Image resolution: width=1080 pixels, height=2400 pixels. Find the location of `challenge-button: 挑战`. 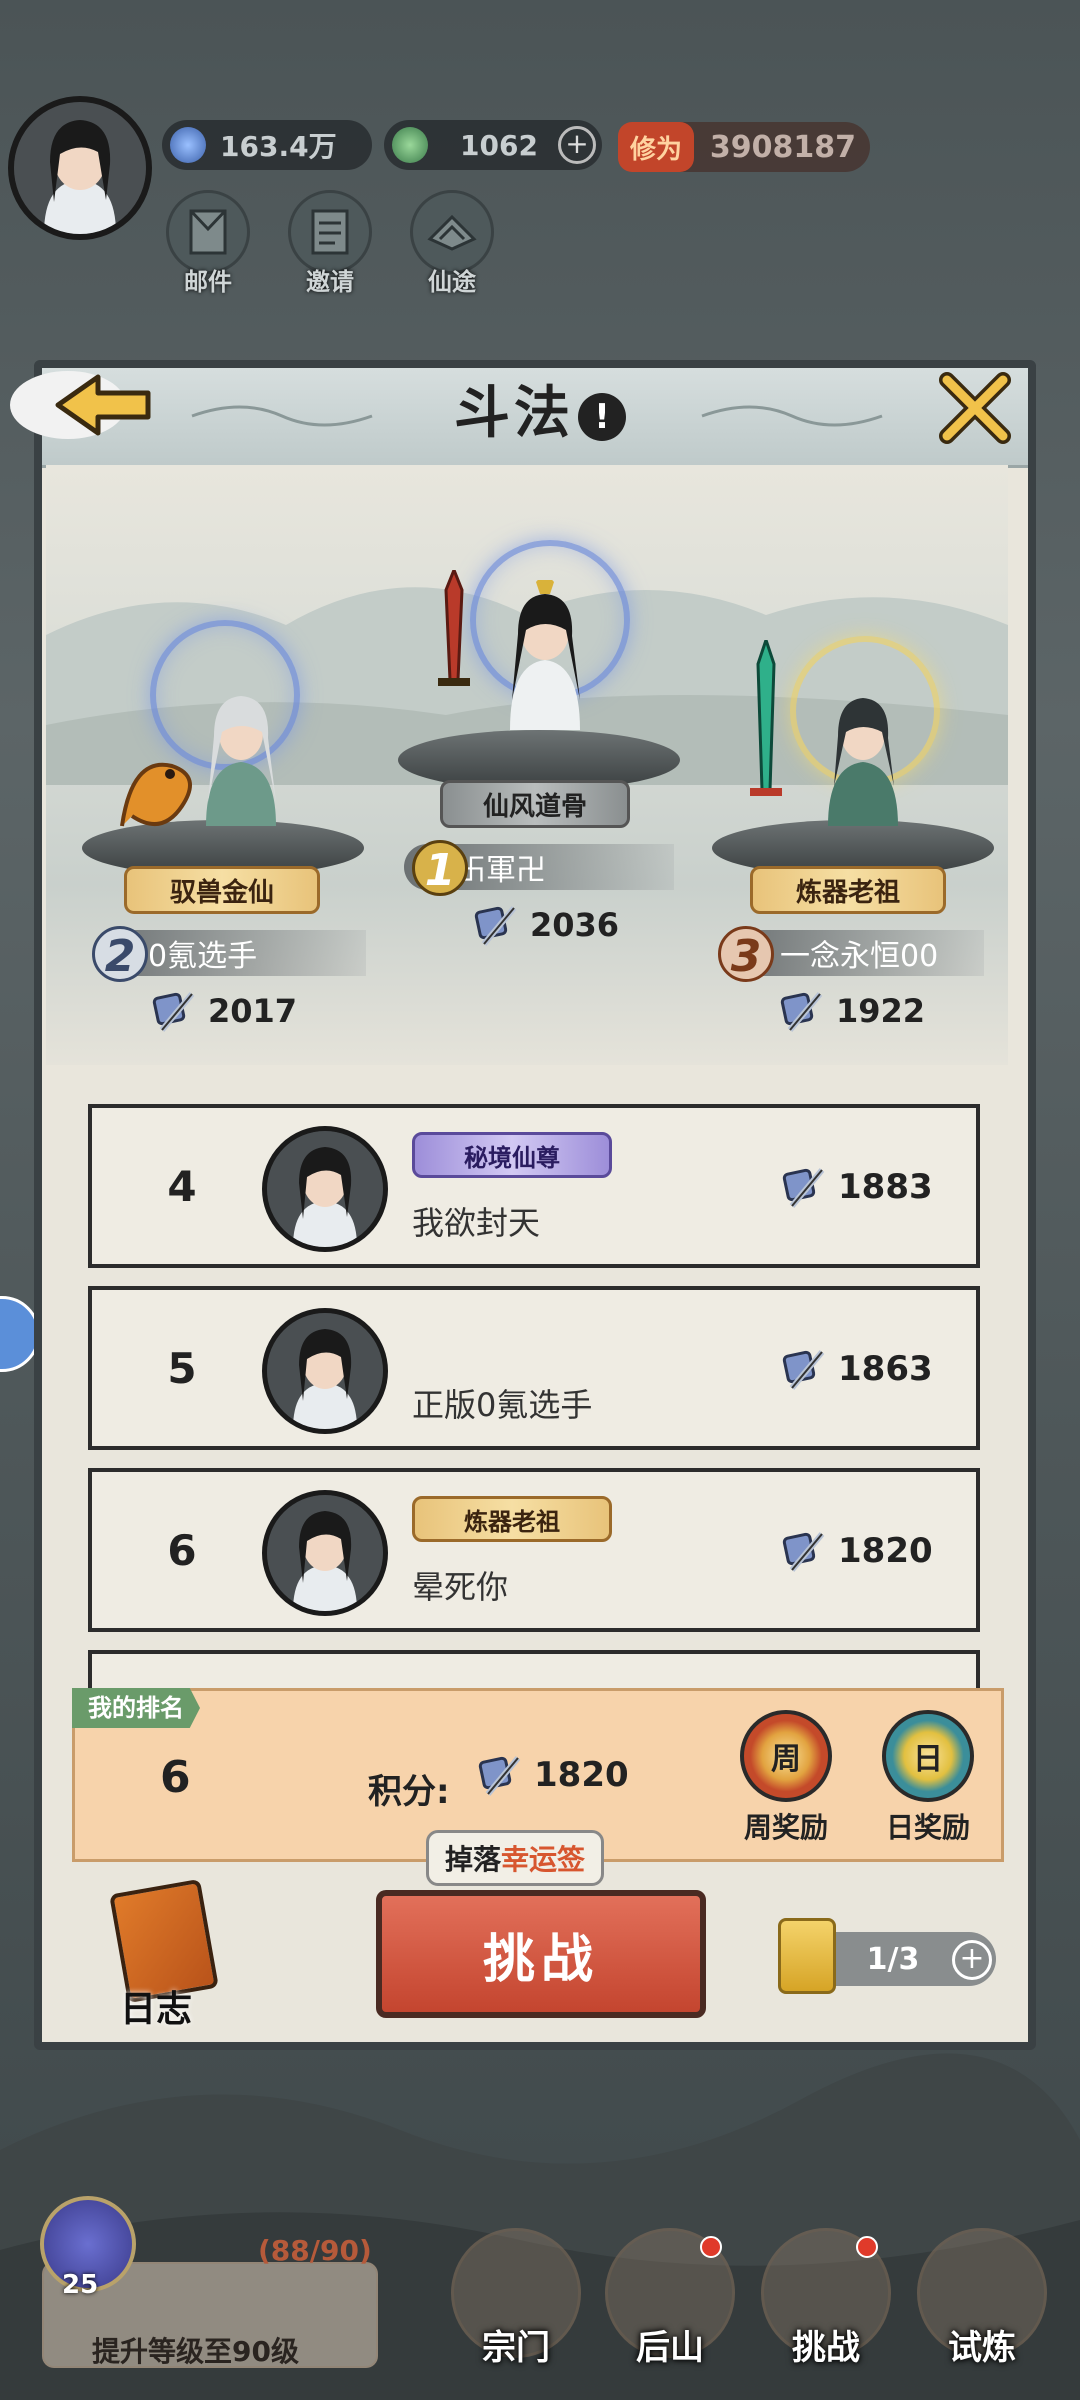

challenge-button: 挑战 is located at coordinates (541, 1954).